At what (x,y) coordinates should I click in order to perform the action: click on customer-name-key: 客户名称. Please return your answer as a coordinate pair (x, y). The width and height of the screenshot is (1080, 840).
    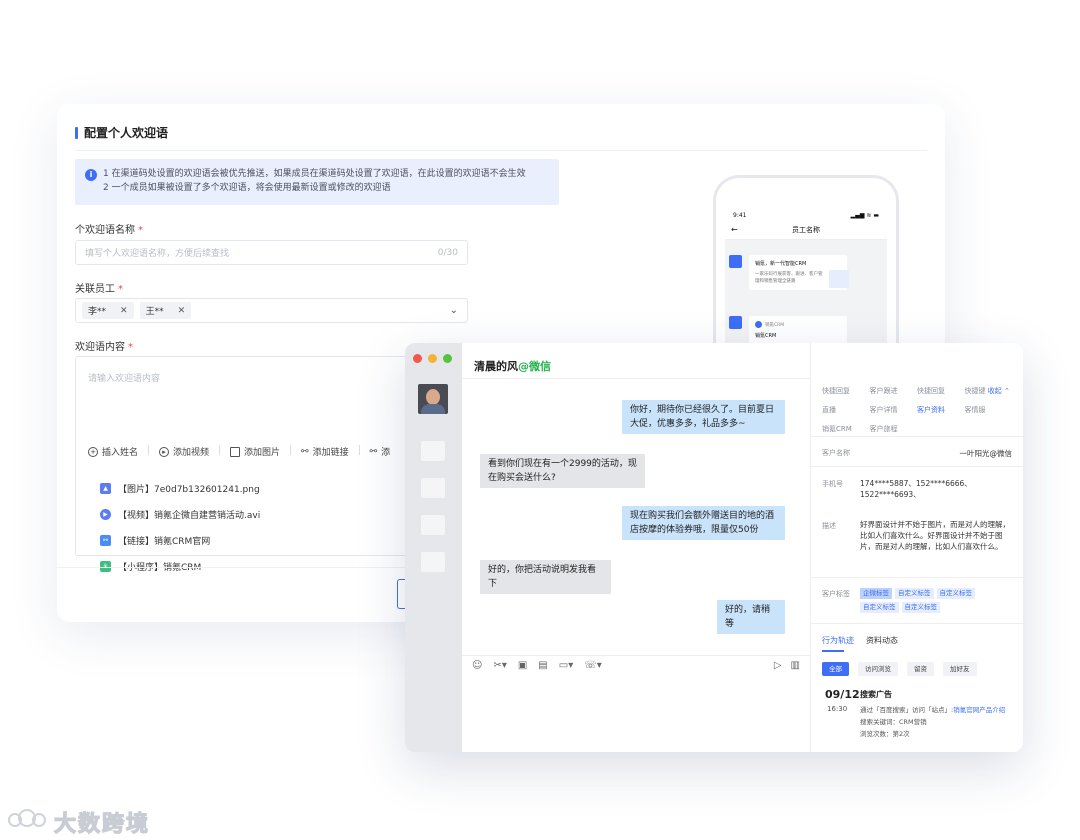
    Looking at the image, I should click on (836, 453).